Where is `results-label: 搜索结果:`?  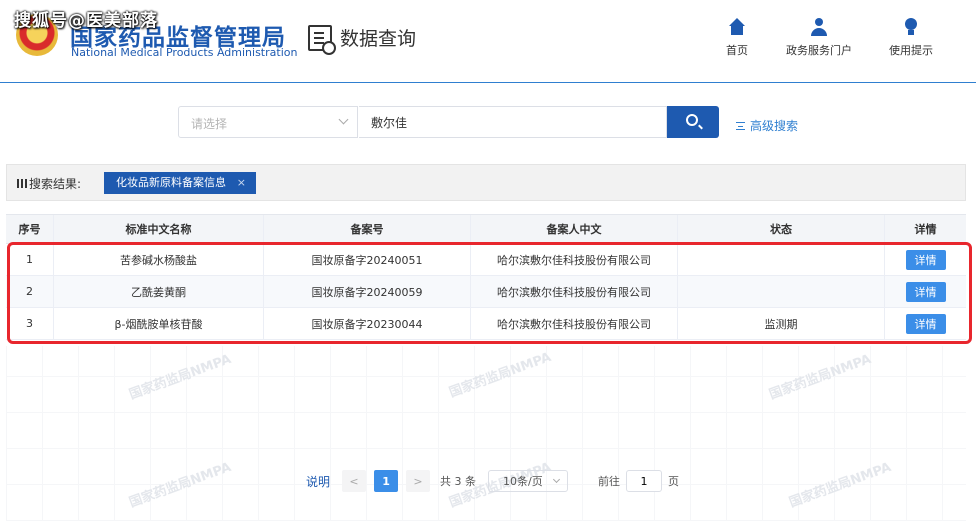
results-label: 搜索结果: is located at coordinates (55, 184).